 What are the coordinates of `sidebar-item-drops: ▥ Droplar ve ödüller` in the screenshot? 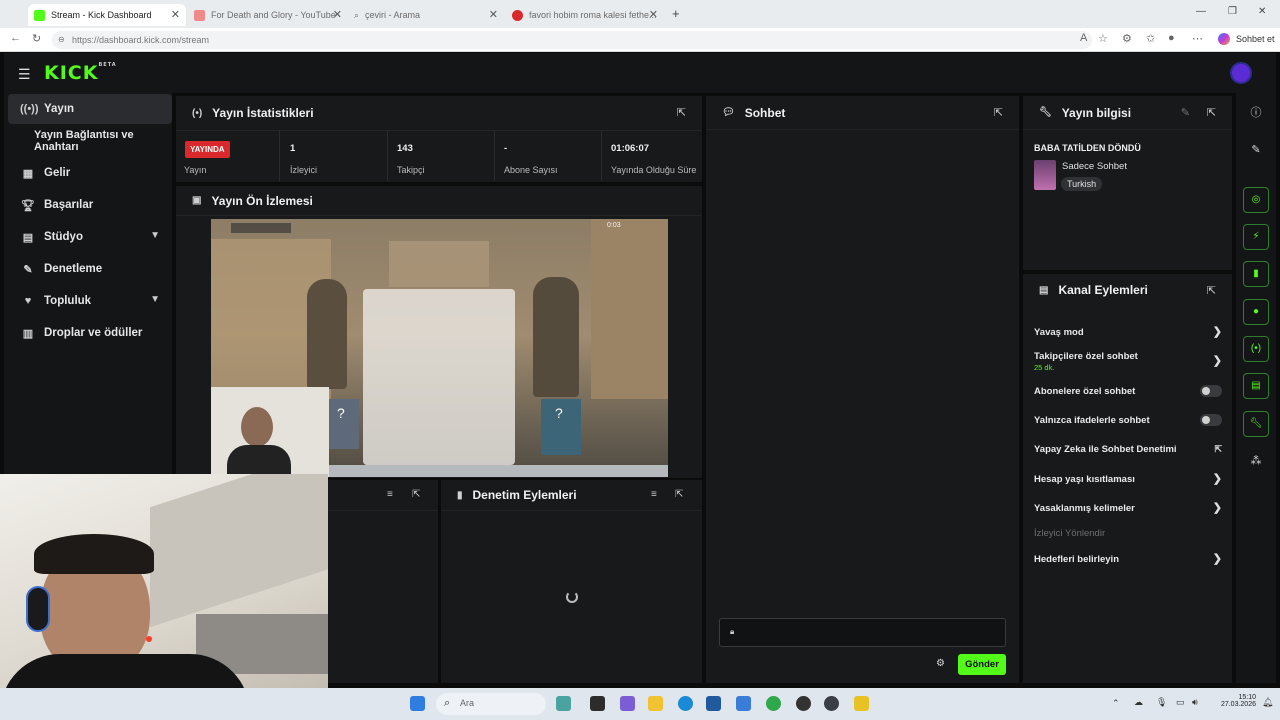 It's located at (90, 333).